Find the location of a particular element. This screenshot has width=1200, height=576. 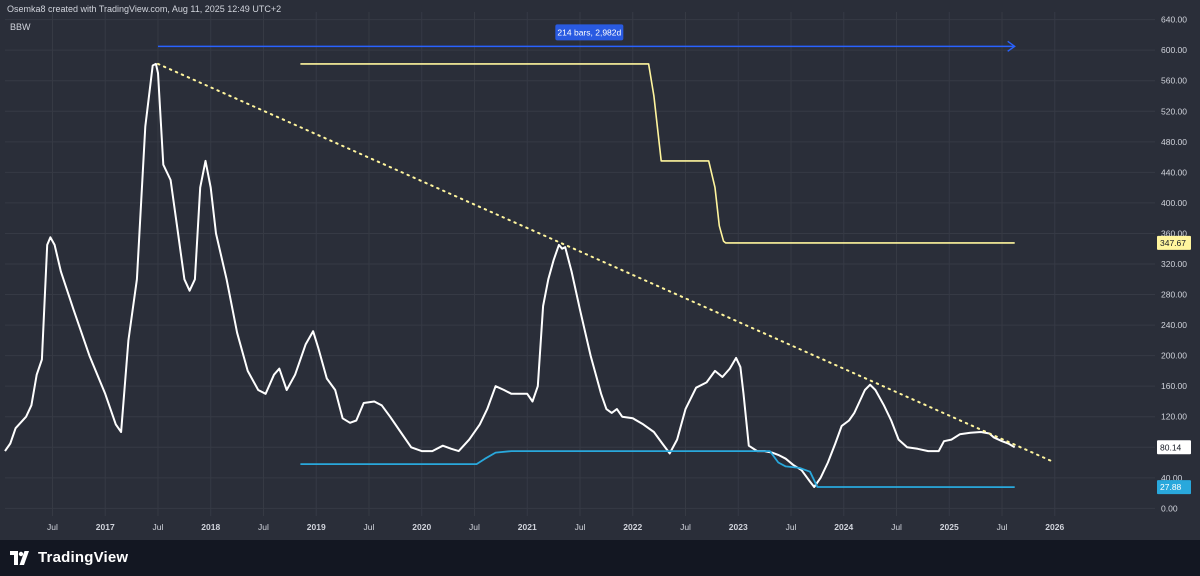

y-tick-label: 280.00 is located at coordinates (1174, 295).